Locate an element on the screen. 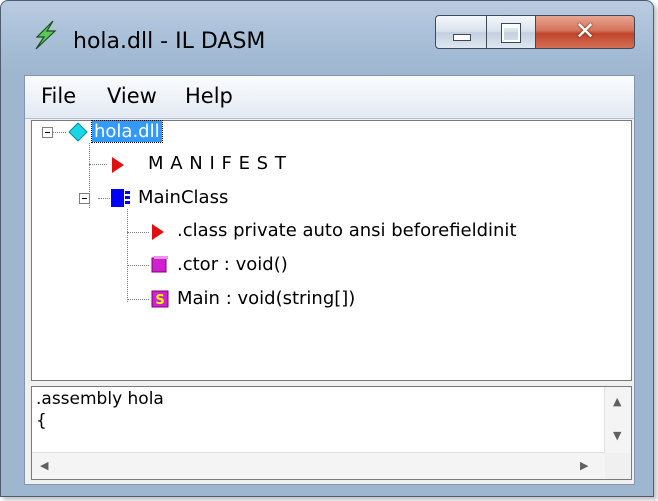 This screenshot has width=658, height=501. window-title: hola.dll - IL DASM is located at coordinates (169, 41).